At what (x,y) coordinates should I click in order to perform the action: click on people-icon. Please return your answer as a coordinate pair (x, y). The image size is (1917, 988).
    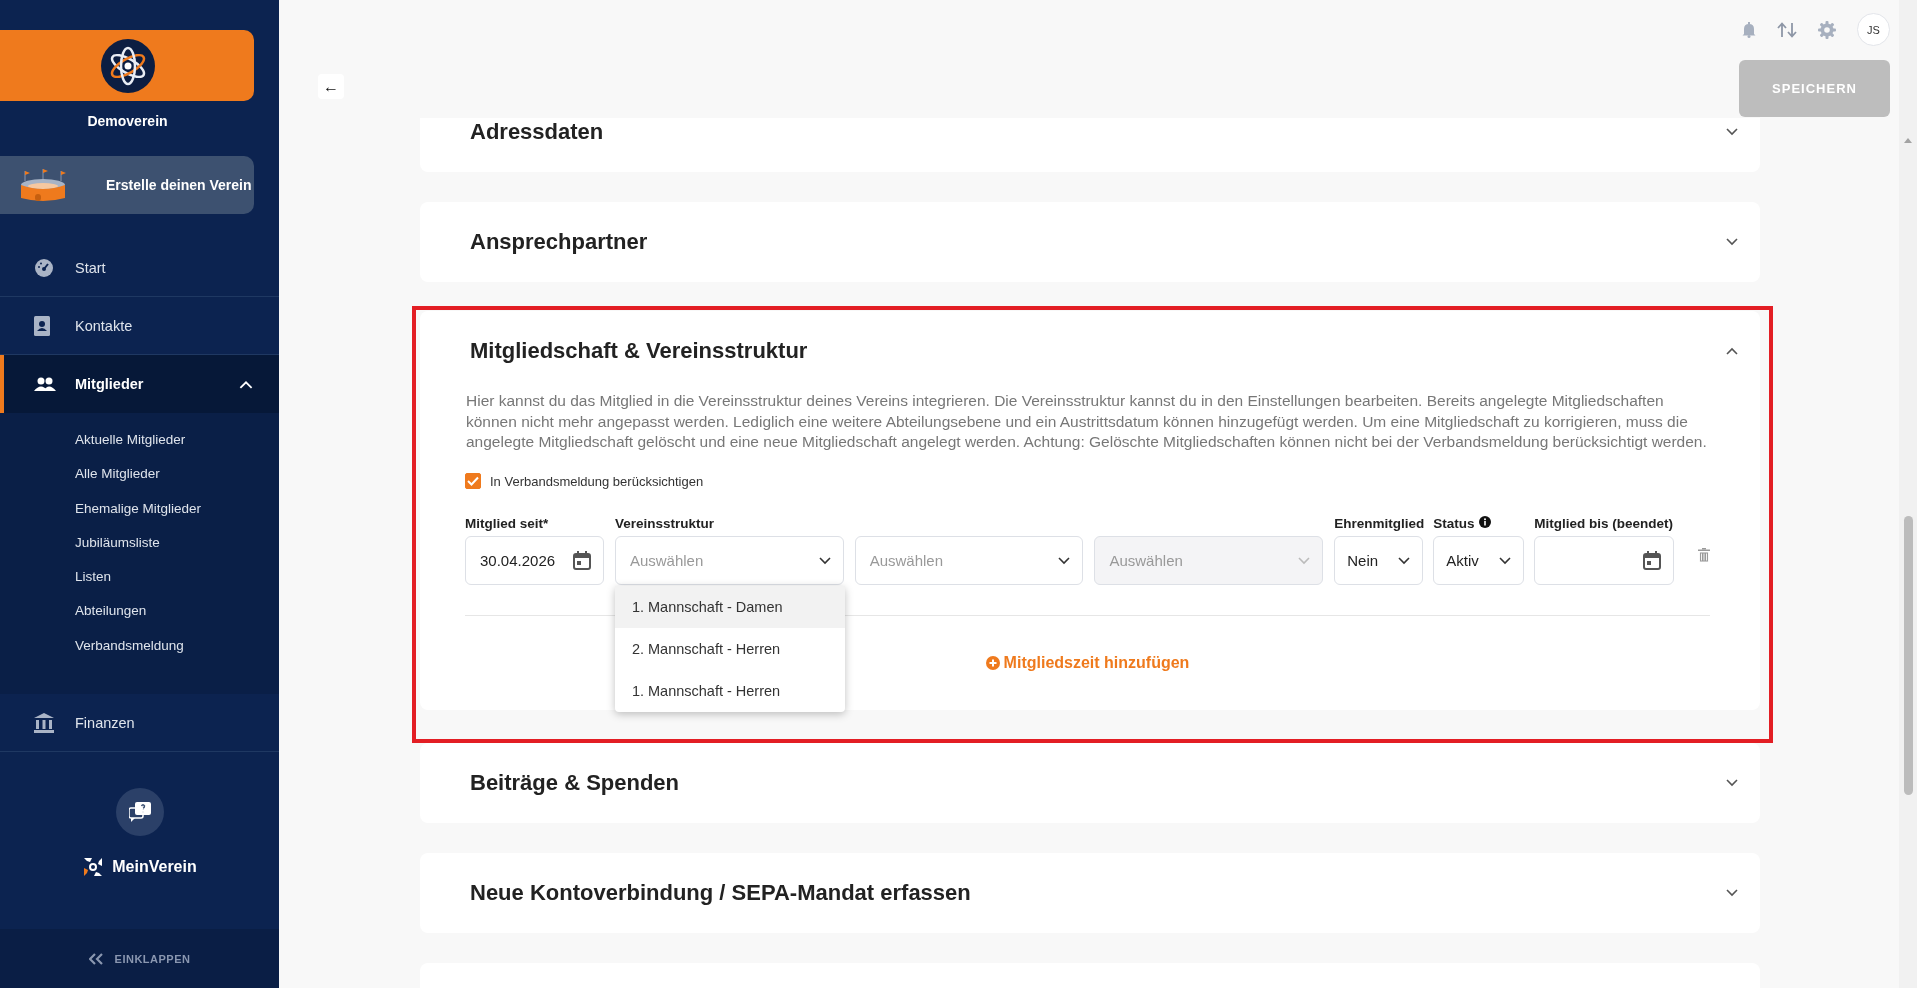
    Looking at the image, I should click on (45, 384).